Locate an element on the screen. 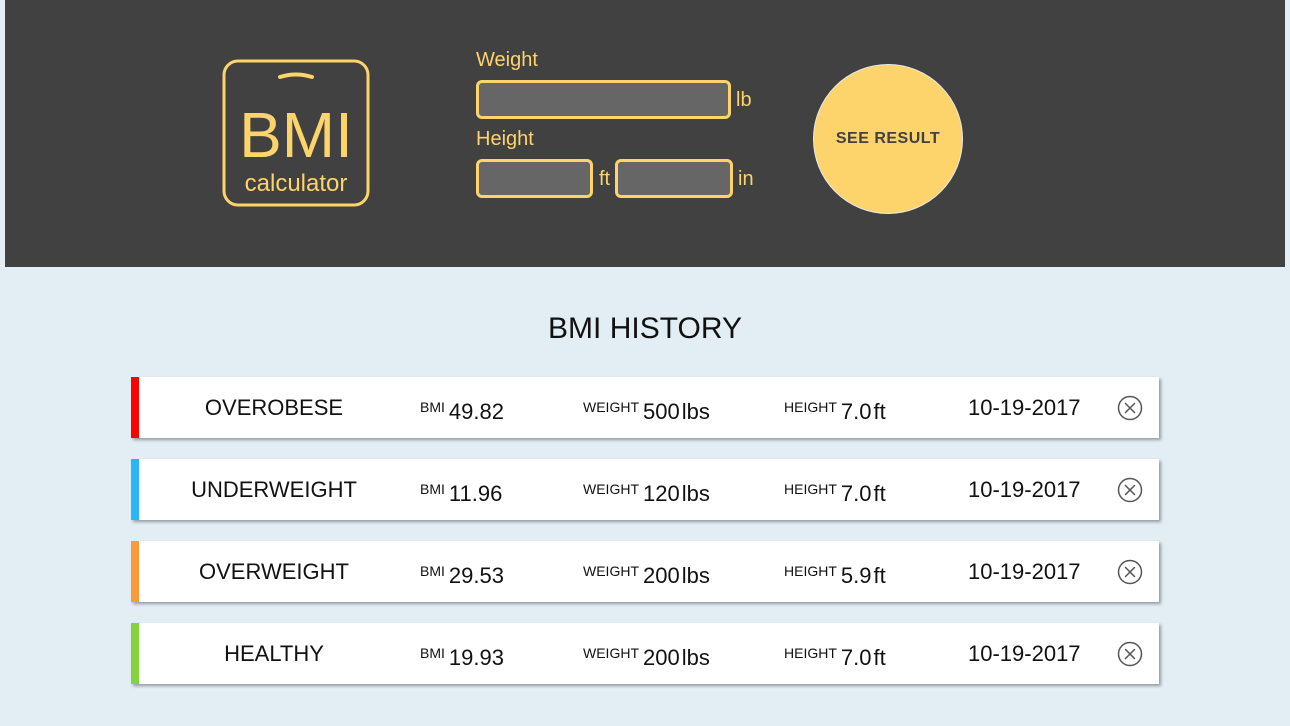  height-label: Height is located at coordinates (505, 139).